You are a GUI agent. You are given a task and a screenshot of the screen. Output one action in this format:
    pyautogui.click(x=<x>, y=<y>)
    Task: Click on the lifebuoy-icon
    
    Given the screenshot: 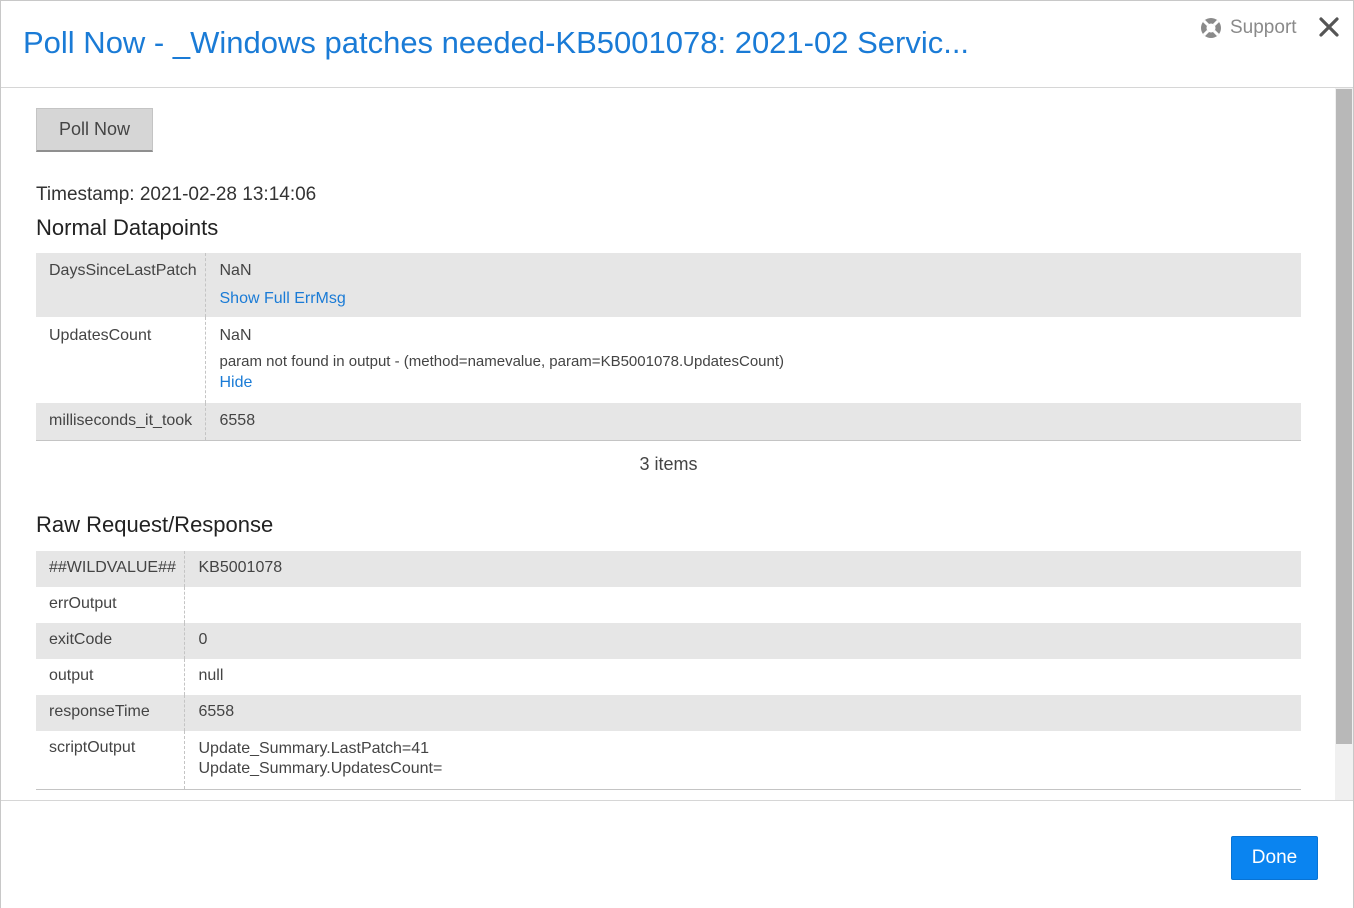 What is the action you would take?
    pyautogui.click(x=1211, y=28)
    